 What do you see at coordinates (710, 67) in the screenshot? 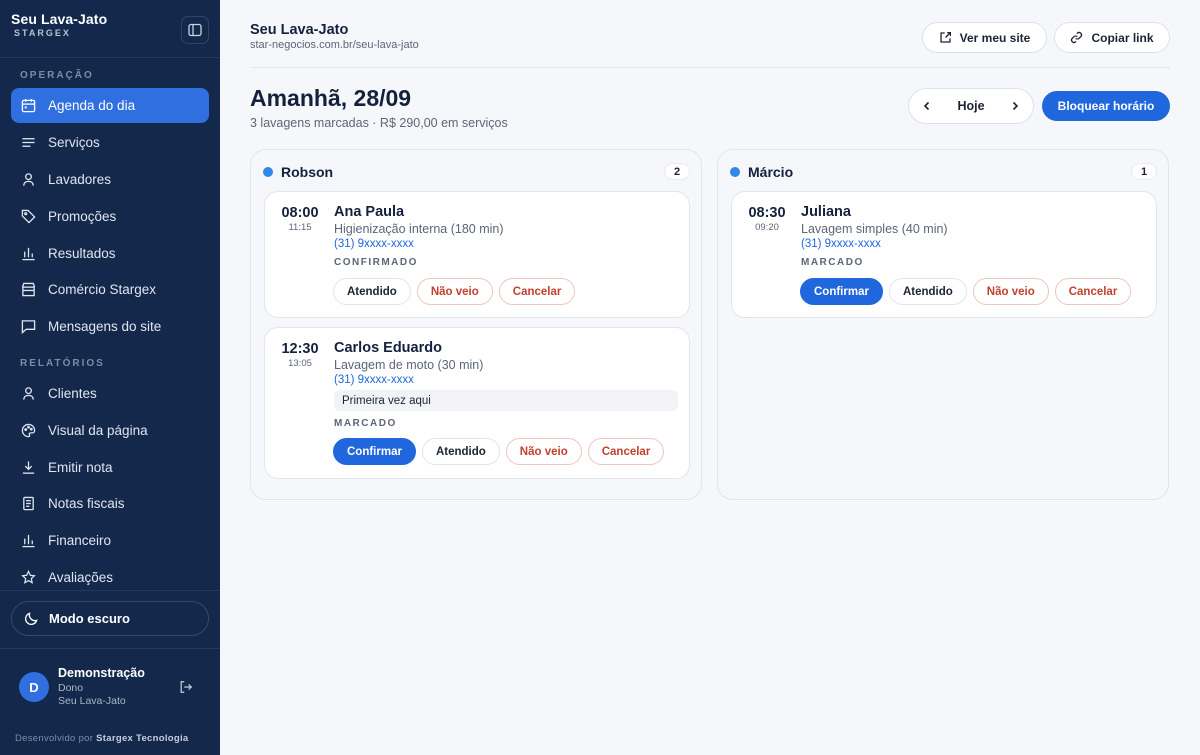
I see `header-divider` at bounding box center [710, 67].